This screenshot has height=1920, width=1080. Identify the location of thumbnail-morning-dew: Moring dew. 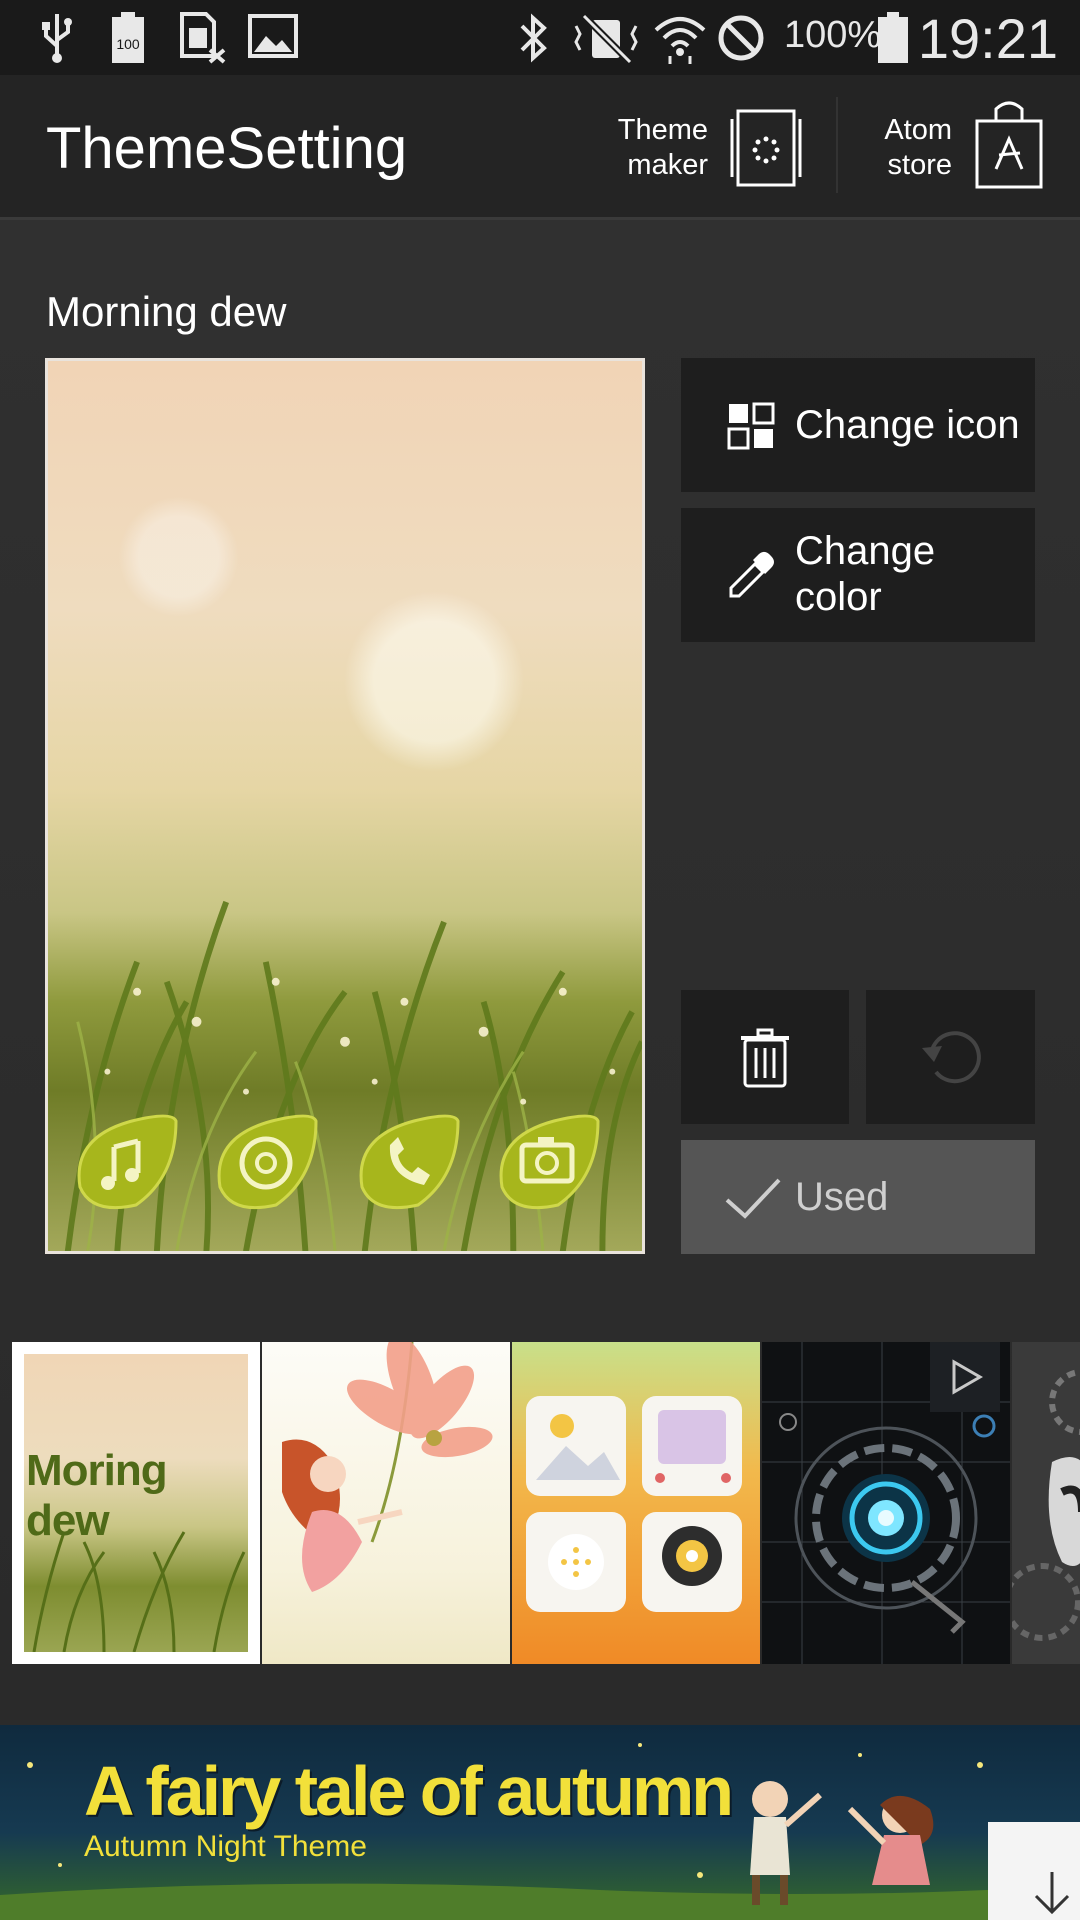
(136, 1503).